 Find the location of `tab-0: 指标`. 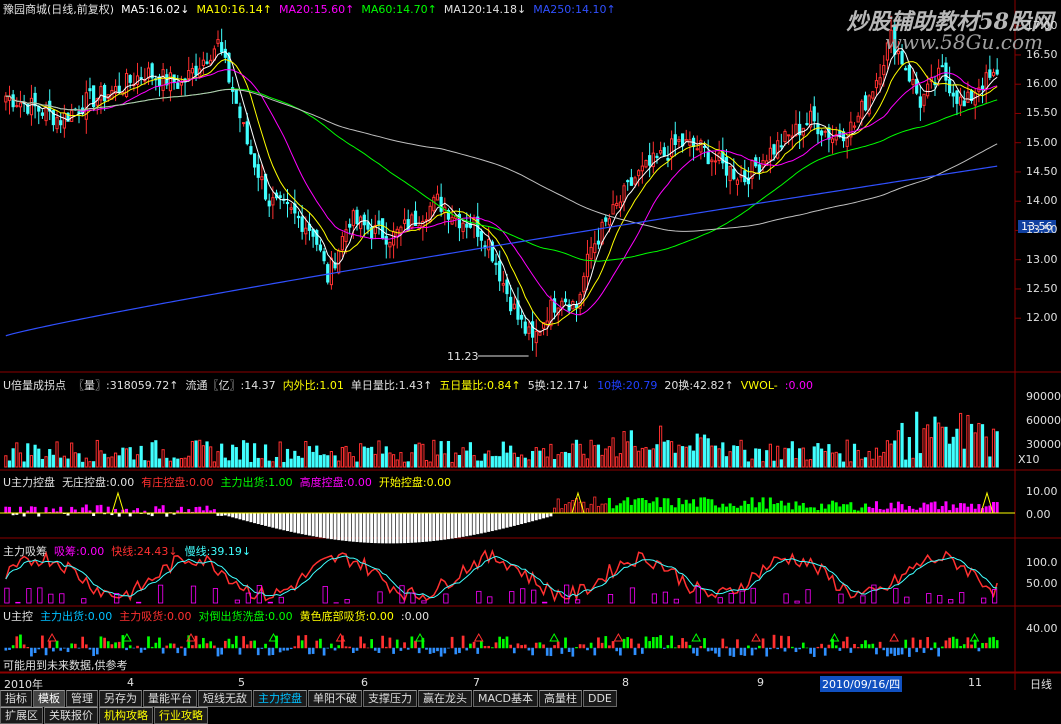

tab-0: 指标 is located at coordinates (16, 698).